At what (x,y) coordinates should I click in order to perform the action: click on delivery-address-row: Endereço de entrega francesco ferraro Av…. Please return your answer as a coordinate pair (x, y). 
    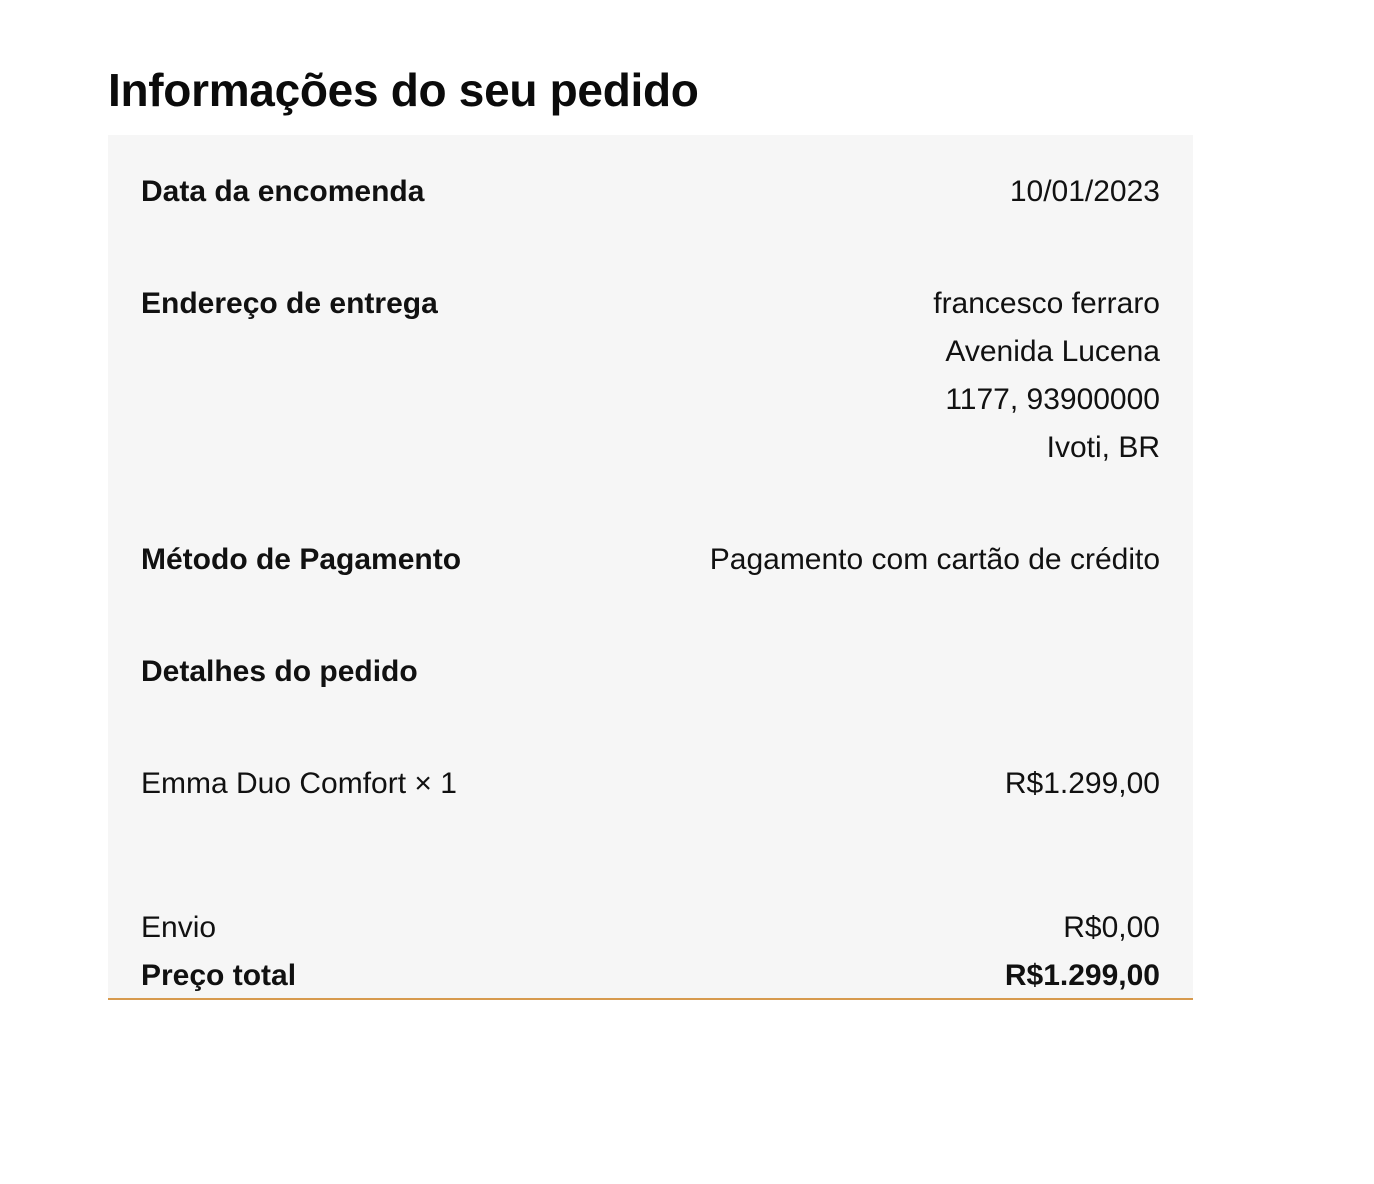
    Looking at the image, I should click on (650, 376).